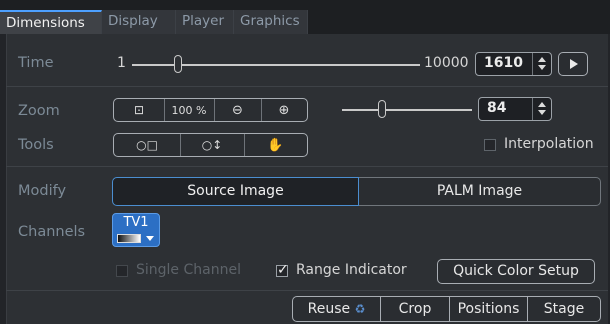 The width and height of the screenshot is (610, 324). Describe the element at coordinates (51, 22) in the screenshot. I see `tab-dimensions: Dimensions` at that location.